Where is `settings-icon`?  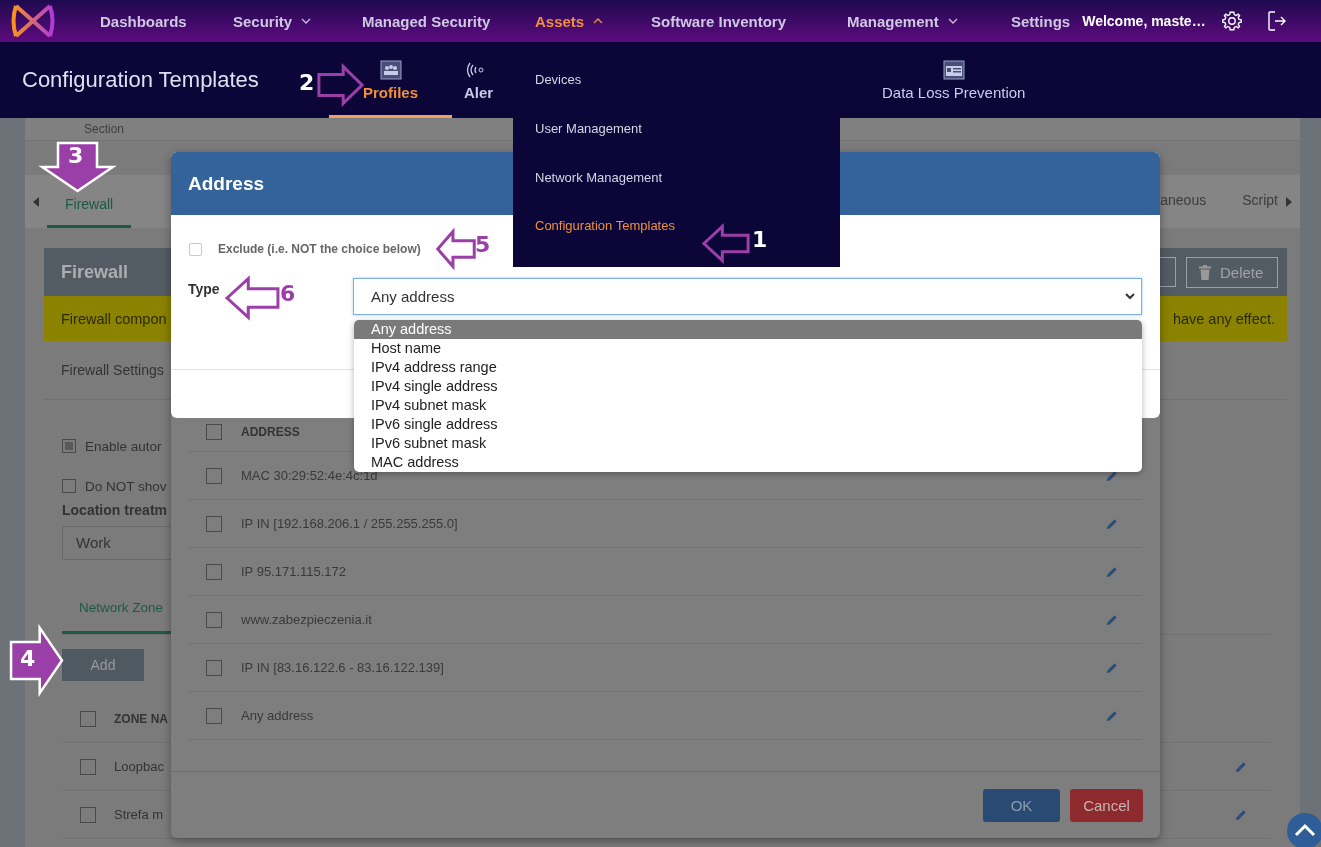 settings-icon is located at coordinates (1231, 21).